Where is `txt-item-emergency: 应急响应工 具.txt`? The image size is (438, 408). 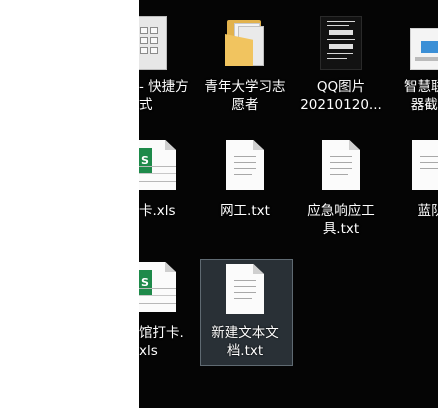 txt-item-emergency: 应急响应工 具.txt is located at coordinates (341, 190).